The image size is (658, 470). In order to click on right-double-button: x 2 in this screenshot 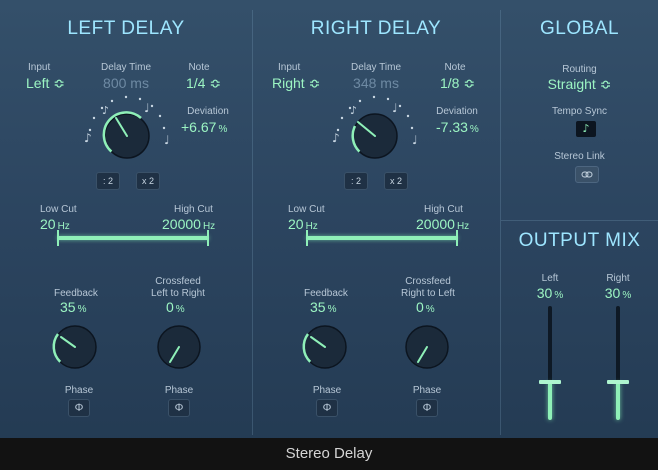, I will do `click(396, 181)`.